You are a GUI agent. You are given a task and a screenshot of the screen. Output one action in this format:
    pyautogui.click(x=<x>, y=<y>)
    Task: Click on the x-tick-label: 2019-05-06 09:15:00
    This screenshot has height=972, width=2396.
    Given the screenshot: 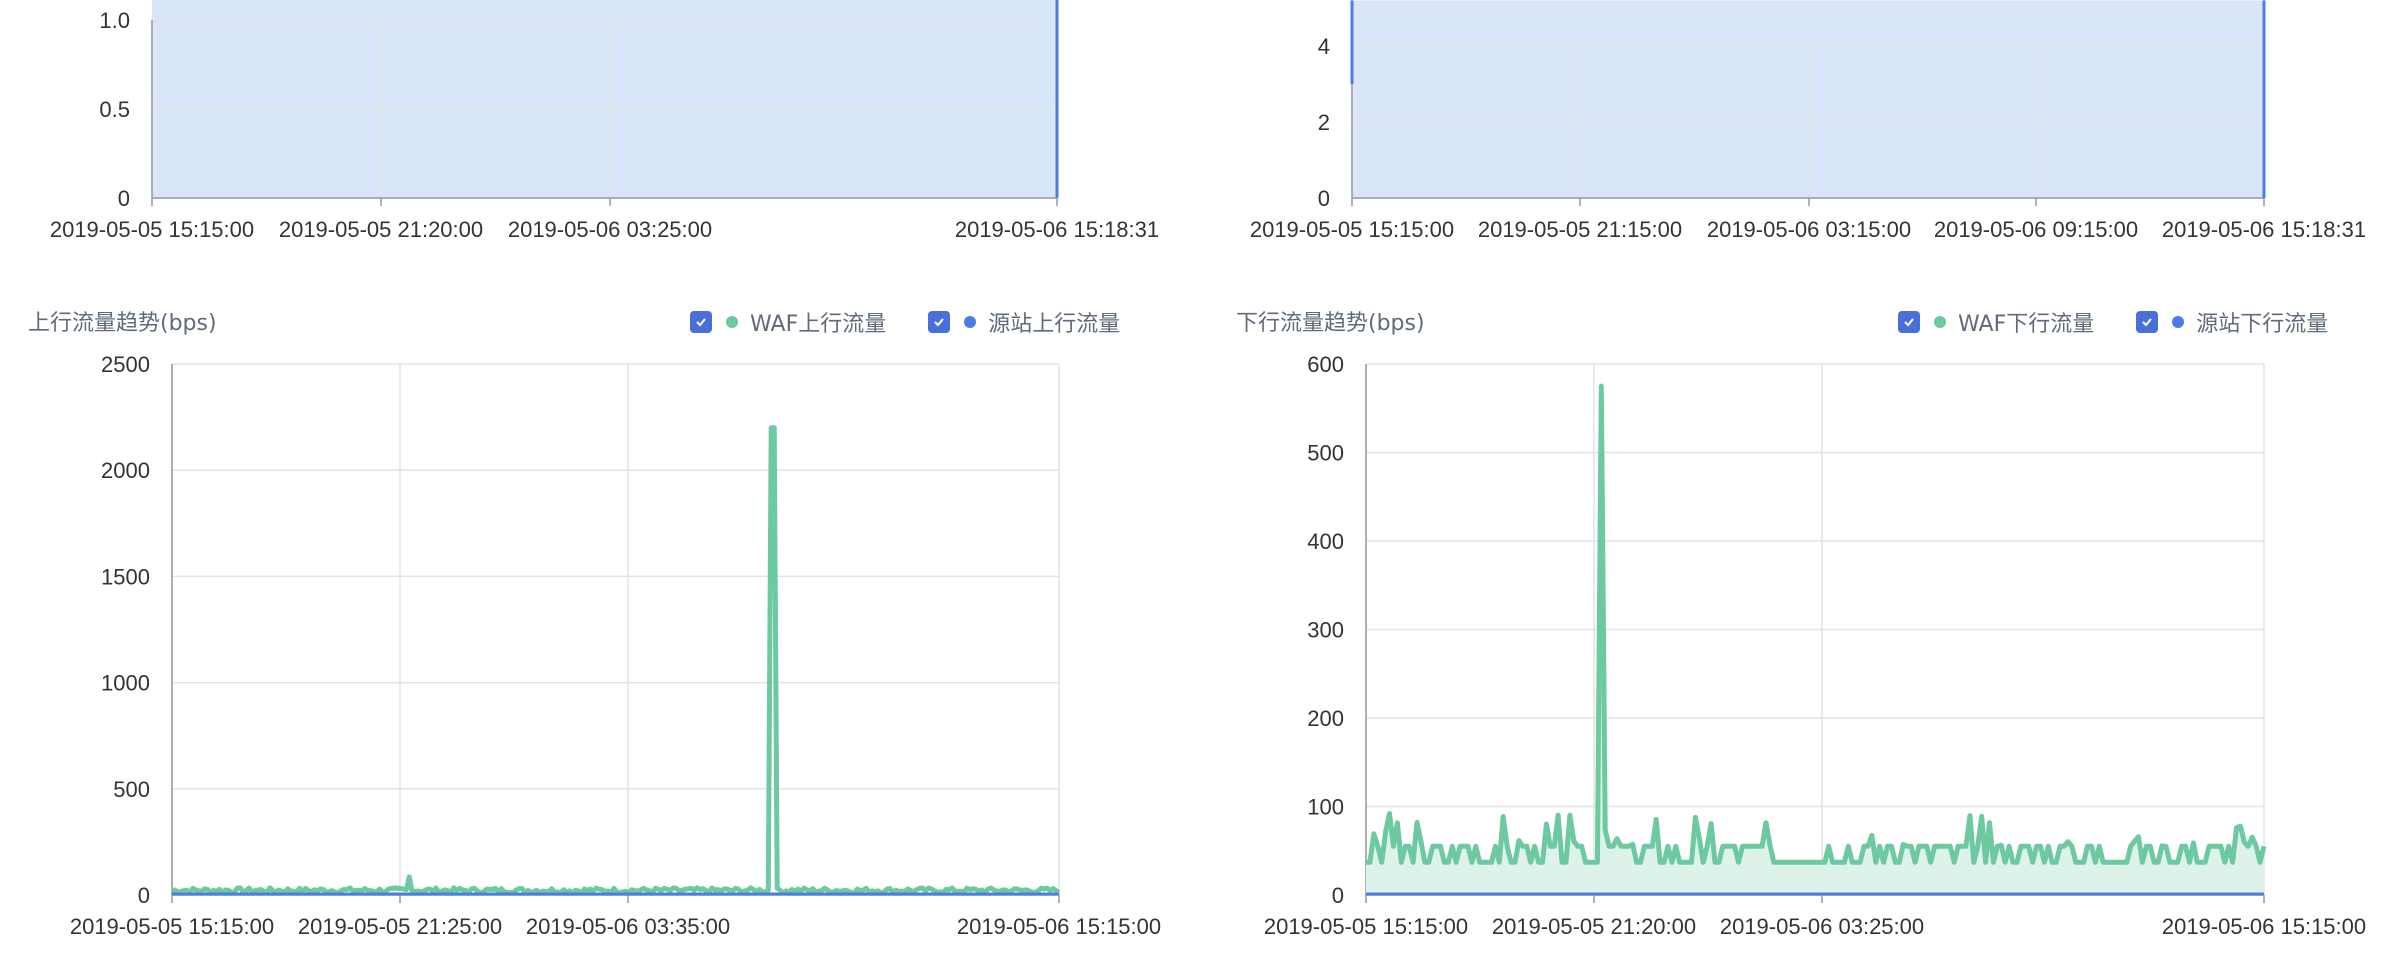 What is the action you would take?
    pyautogui.click(x=2036, y=229)
    